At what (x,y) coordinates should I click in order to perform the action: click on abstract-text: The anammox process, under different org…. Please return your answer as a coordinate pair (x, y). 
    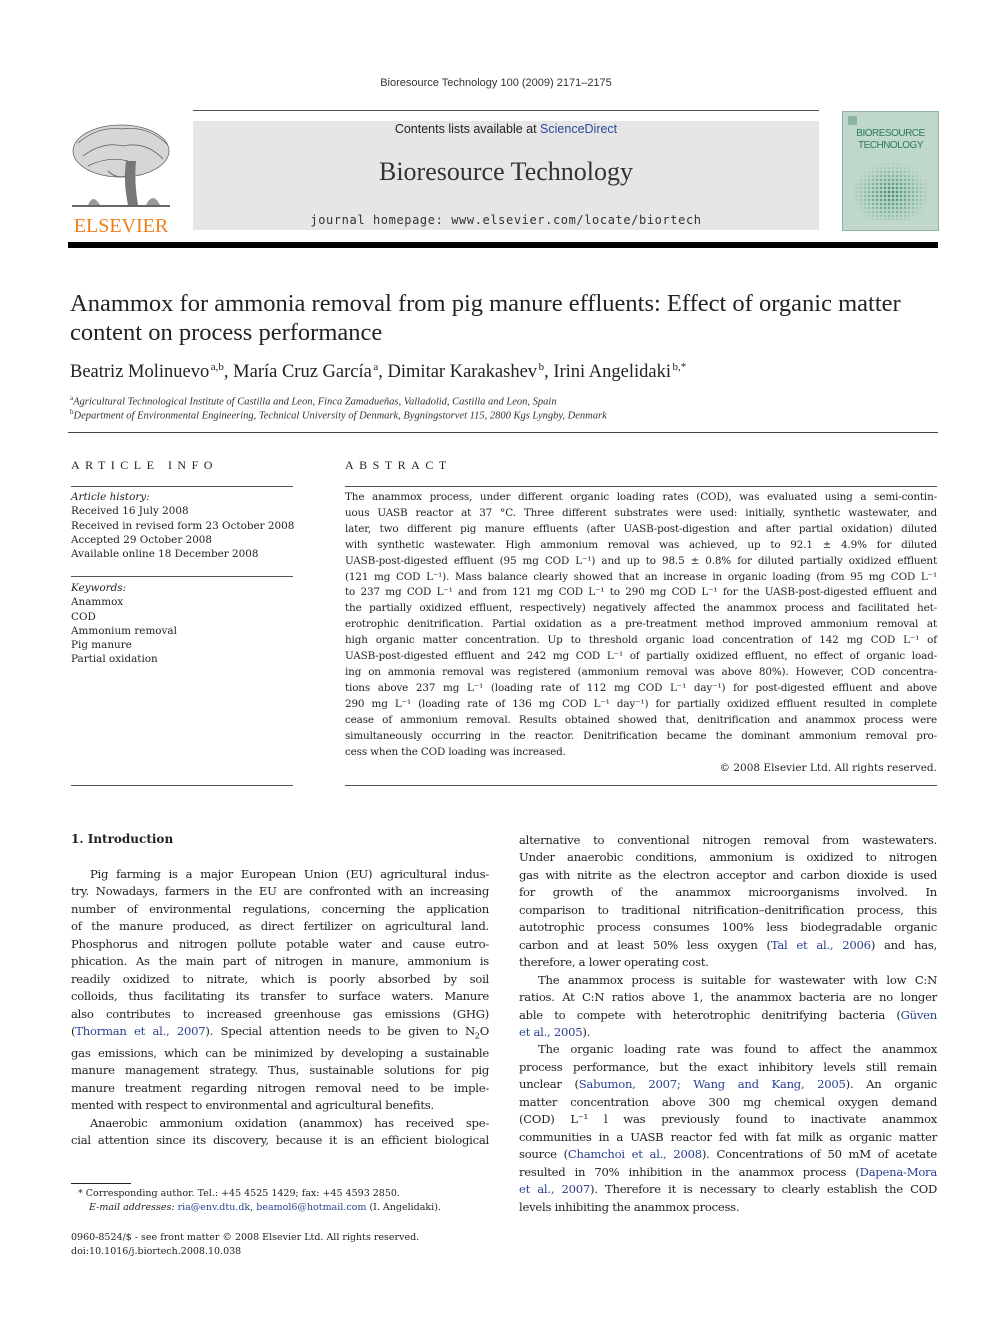
    Looking at the image, I should click on (641, 624).